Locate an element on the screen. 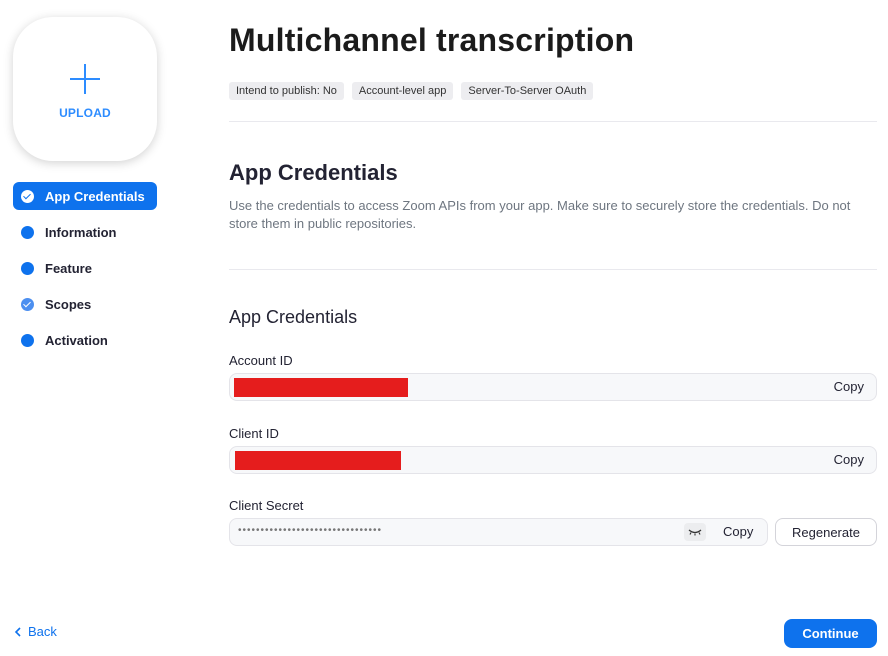 The height and width of the screenshot is (656, 888). client-id-group: Client ID Copy is located at coordinates (553, 450).